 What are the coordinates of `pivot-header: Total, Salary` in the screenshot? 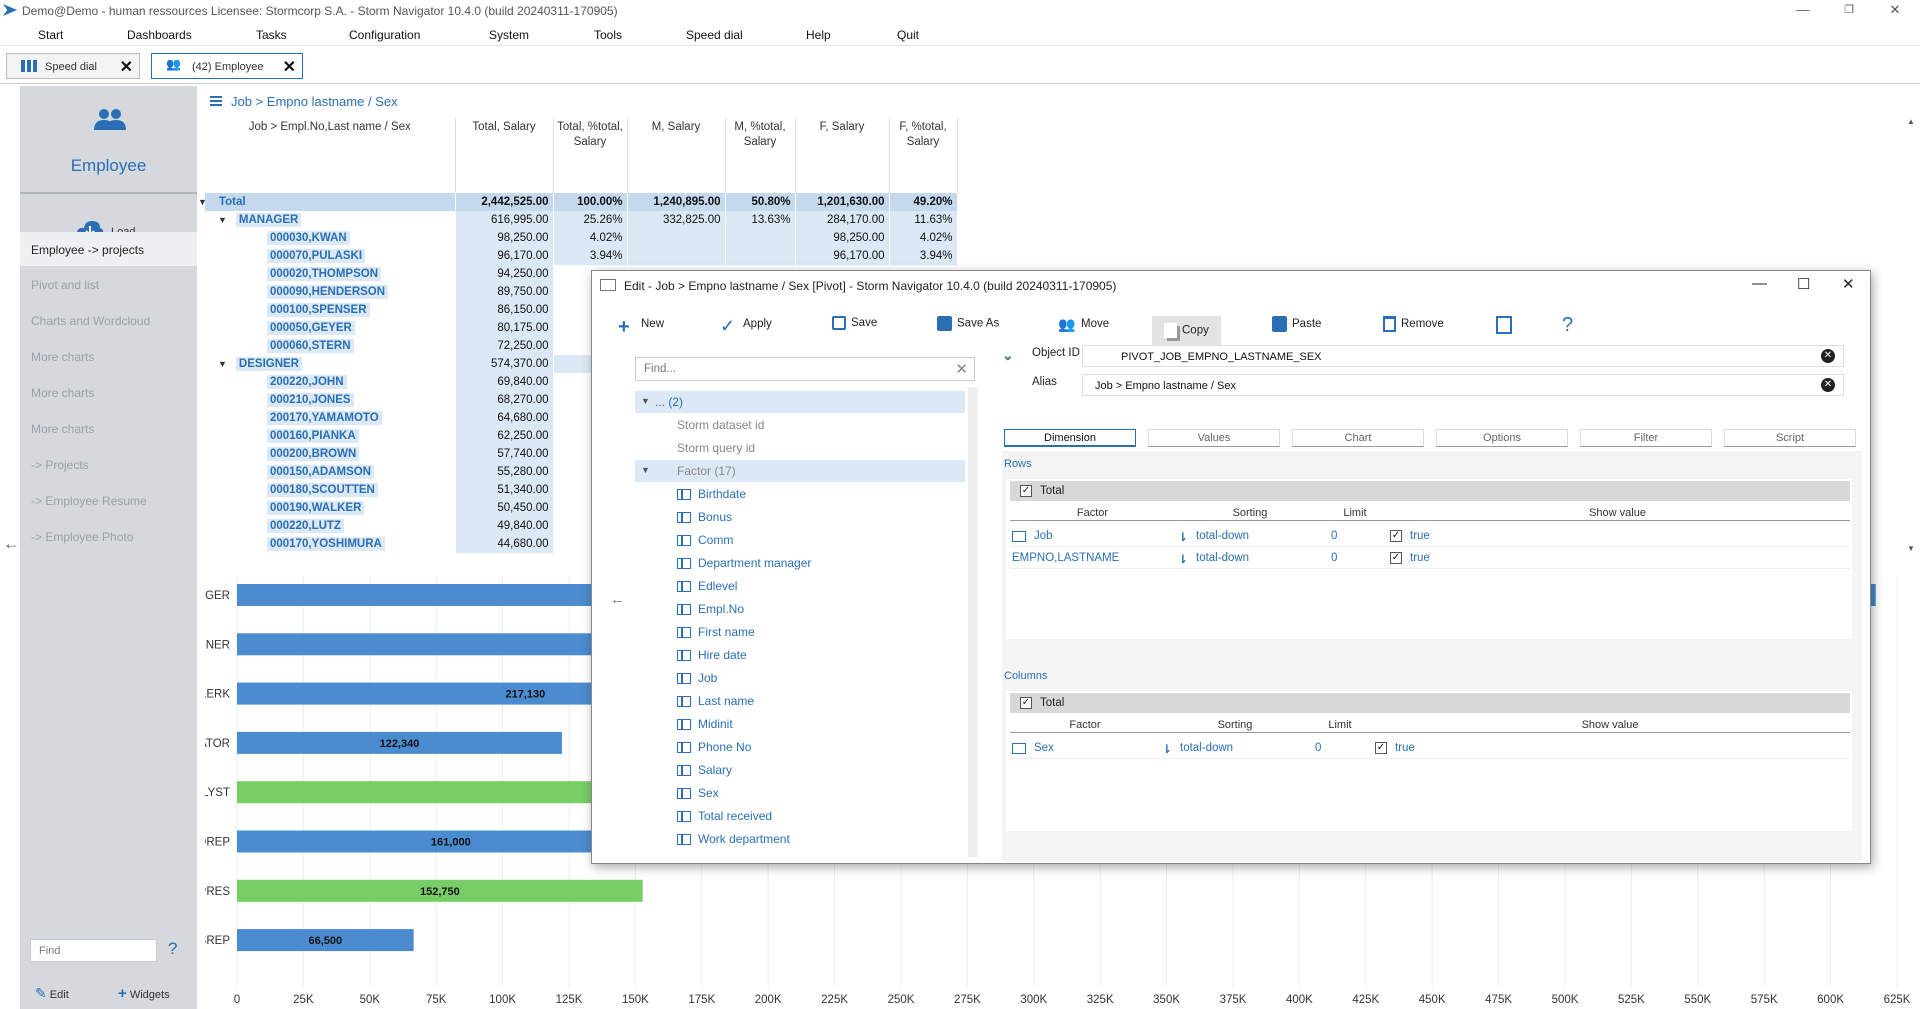 It's located at (504, 155).